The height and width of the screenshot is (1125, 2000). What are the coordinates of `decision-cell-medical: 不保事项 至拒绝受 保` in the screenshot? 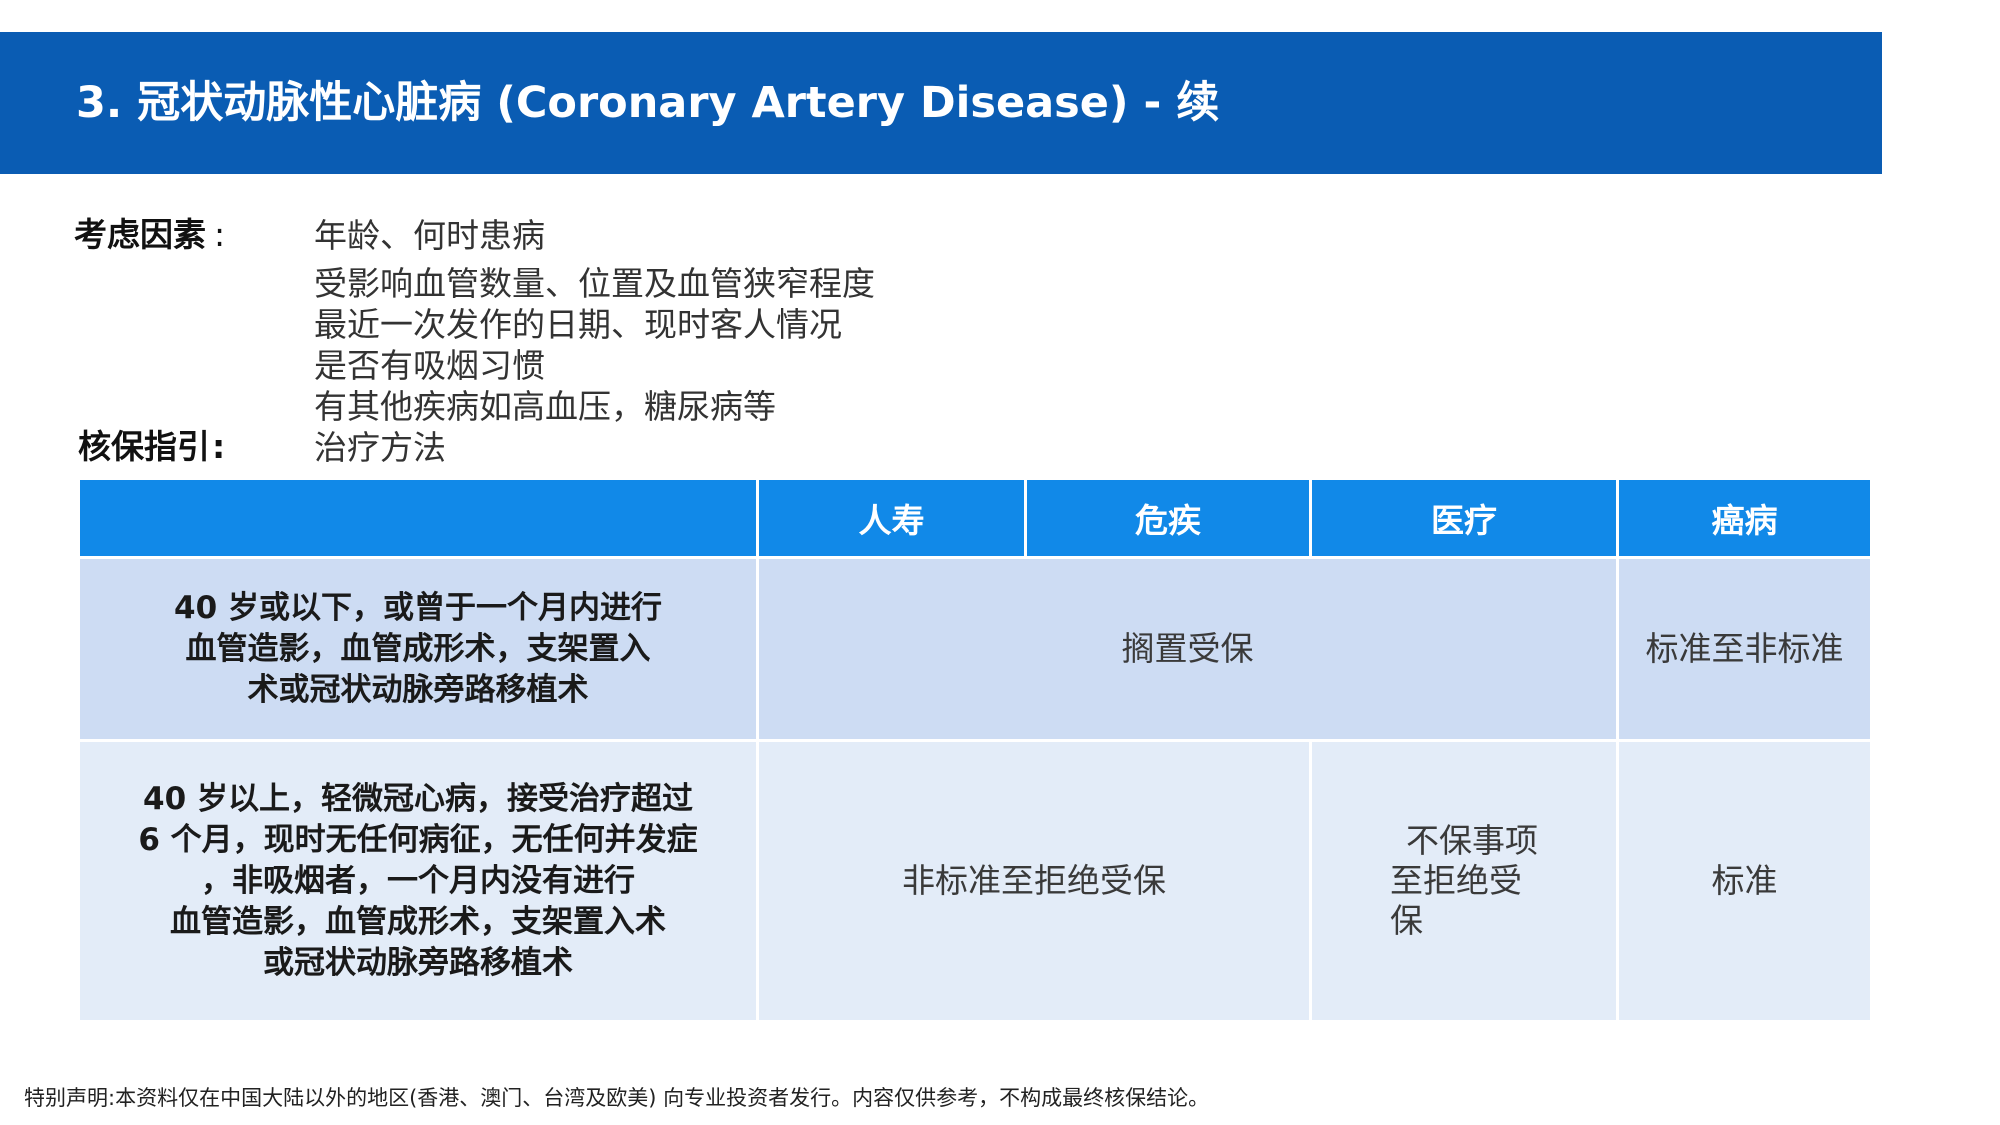 It's located at (1464, 881).